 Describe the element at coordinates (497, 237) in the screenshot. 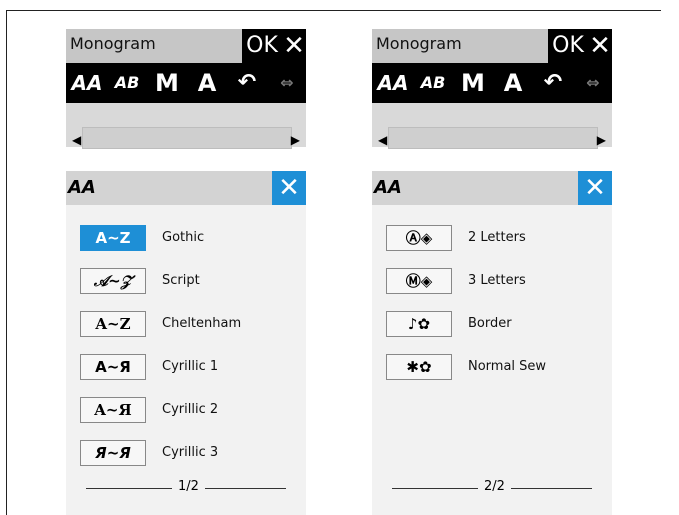

I see `item-label: 2 Letters` at that location.